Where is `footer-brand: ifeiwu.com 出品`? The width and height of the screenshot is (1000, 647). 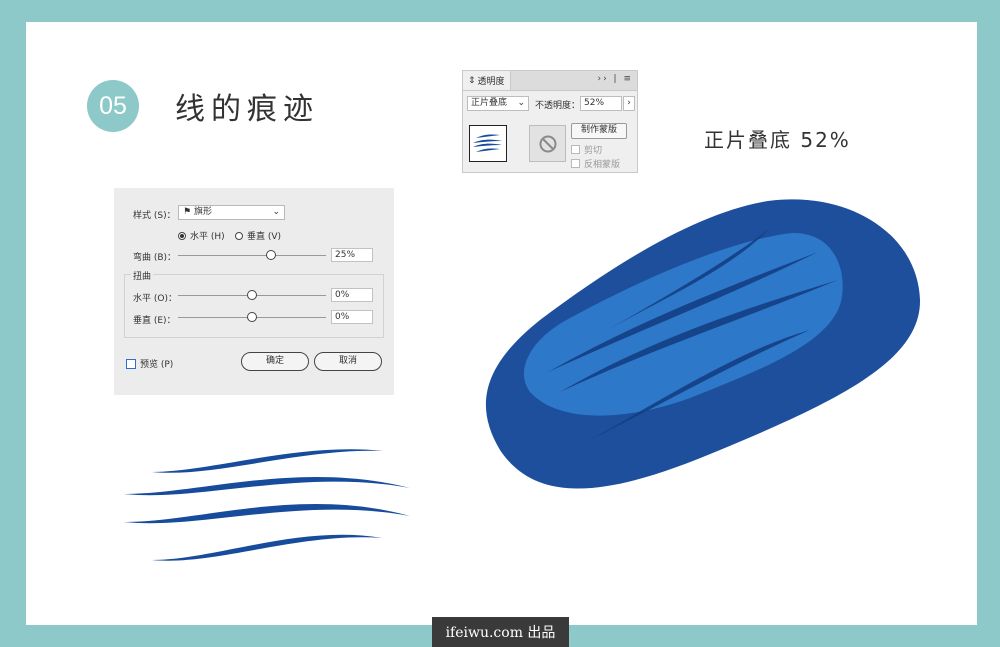 footer-brand: ifeiwu.com 出品 is located at coordinates (500, 632).